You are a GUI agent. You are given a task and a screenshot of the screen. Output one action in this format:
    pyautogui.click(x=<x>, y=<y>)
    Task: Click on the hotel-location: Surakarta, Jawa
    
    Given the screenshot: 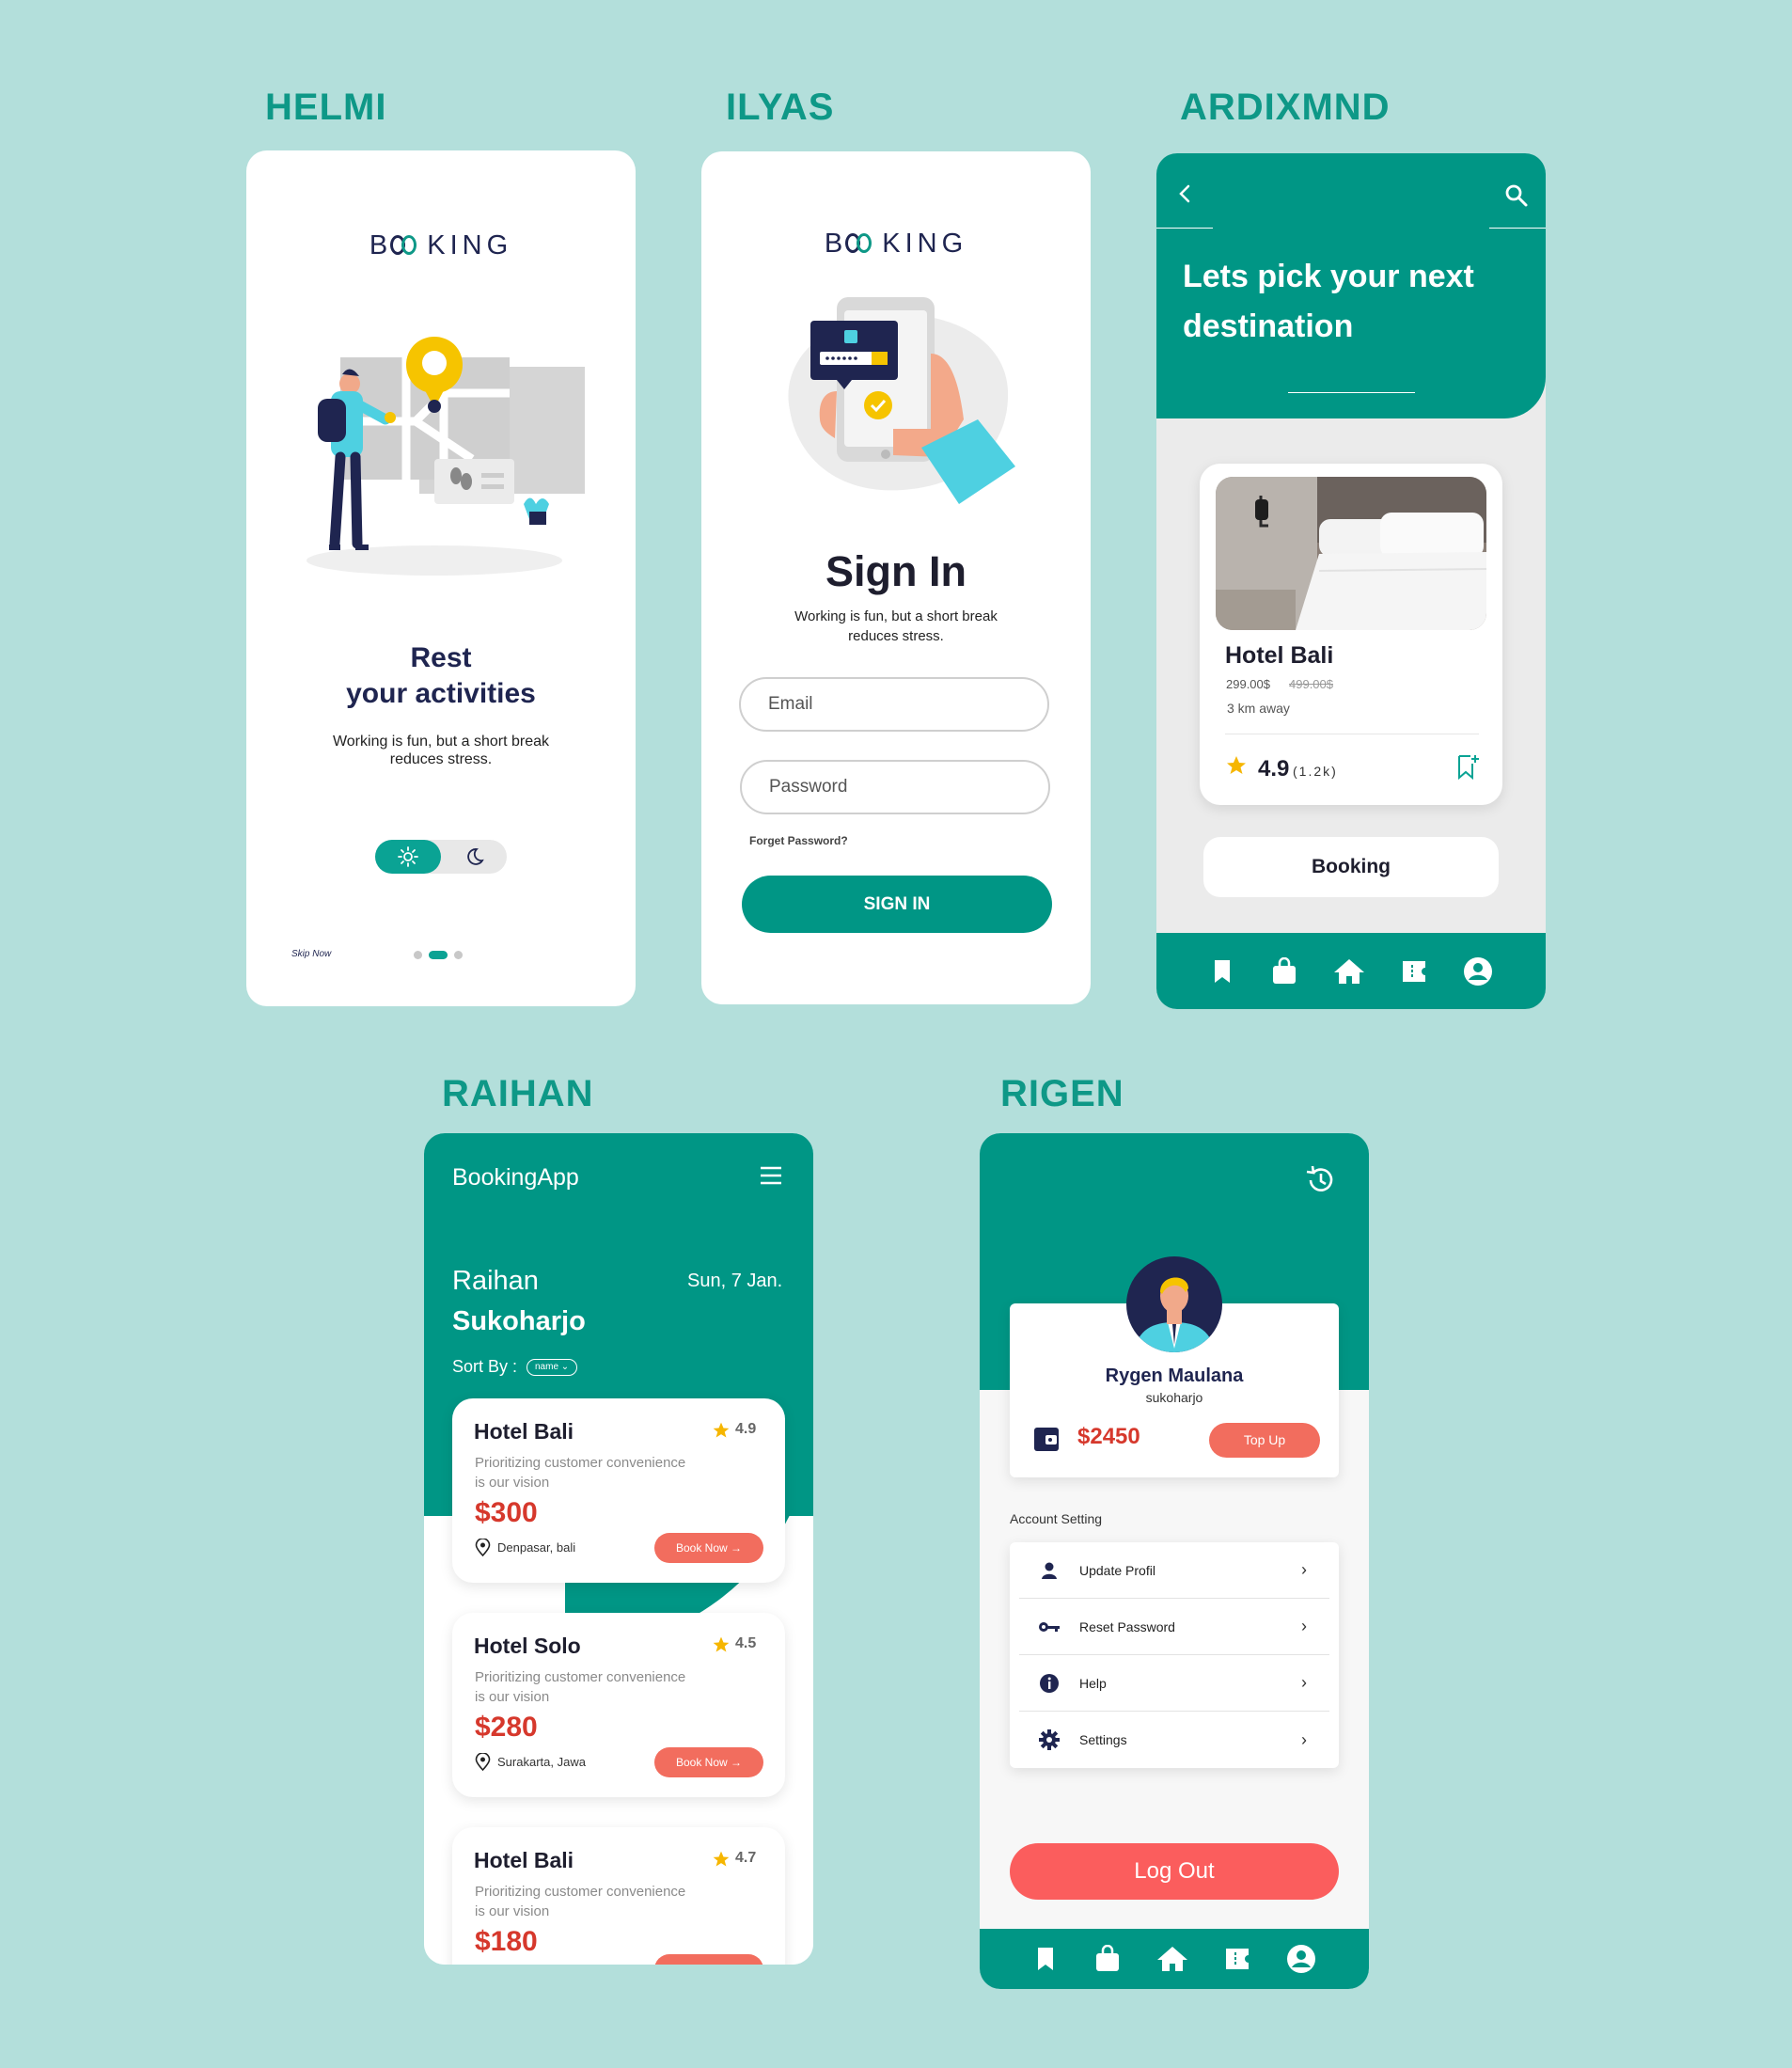 What is the action you would take?
    pyautogui.click(x=541, y=1762)
    